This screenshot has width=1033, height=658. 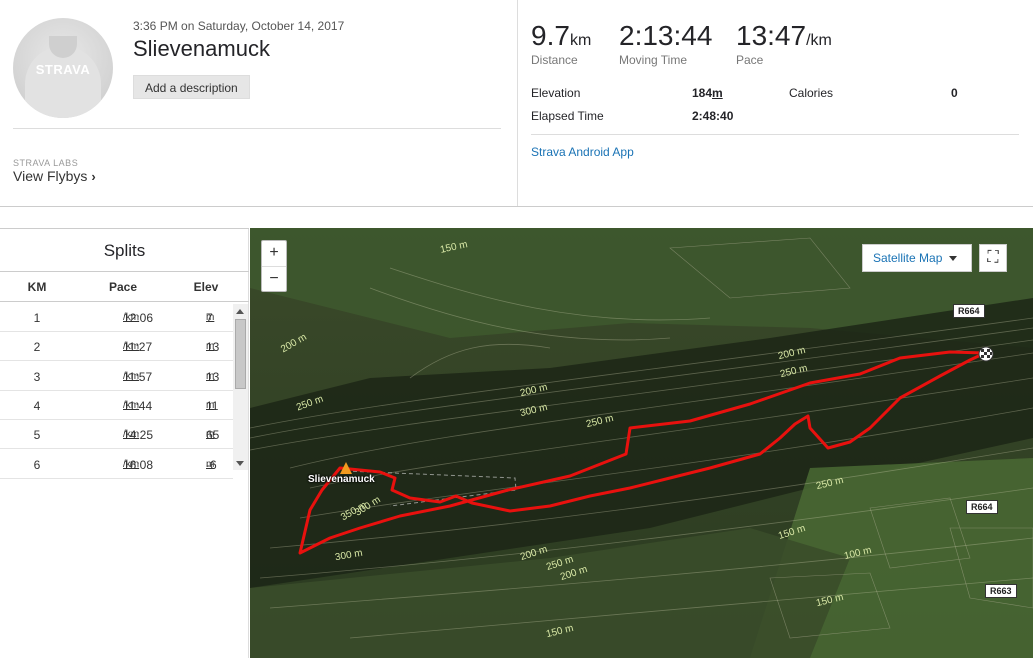 What do you see at coordinates (771, 35) in the screenshot?
I see `pace-value: 13:47` at bounding box center [771, 35].